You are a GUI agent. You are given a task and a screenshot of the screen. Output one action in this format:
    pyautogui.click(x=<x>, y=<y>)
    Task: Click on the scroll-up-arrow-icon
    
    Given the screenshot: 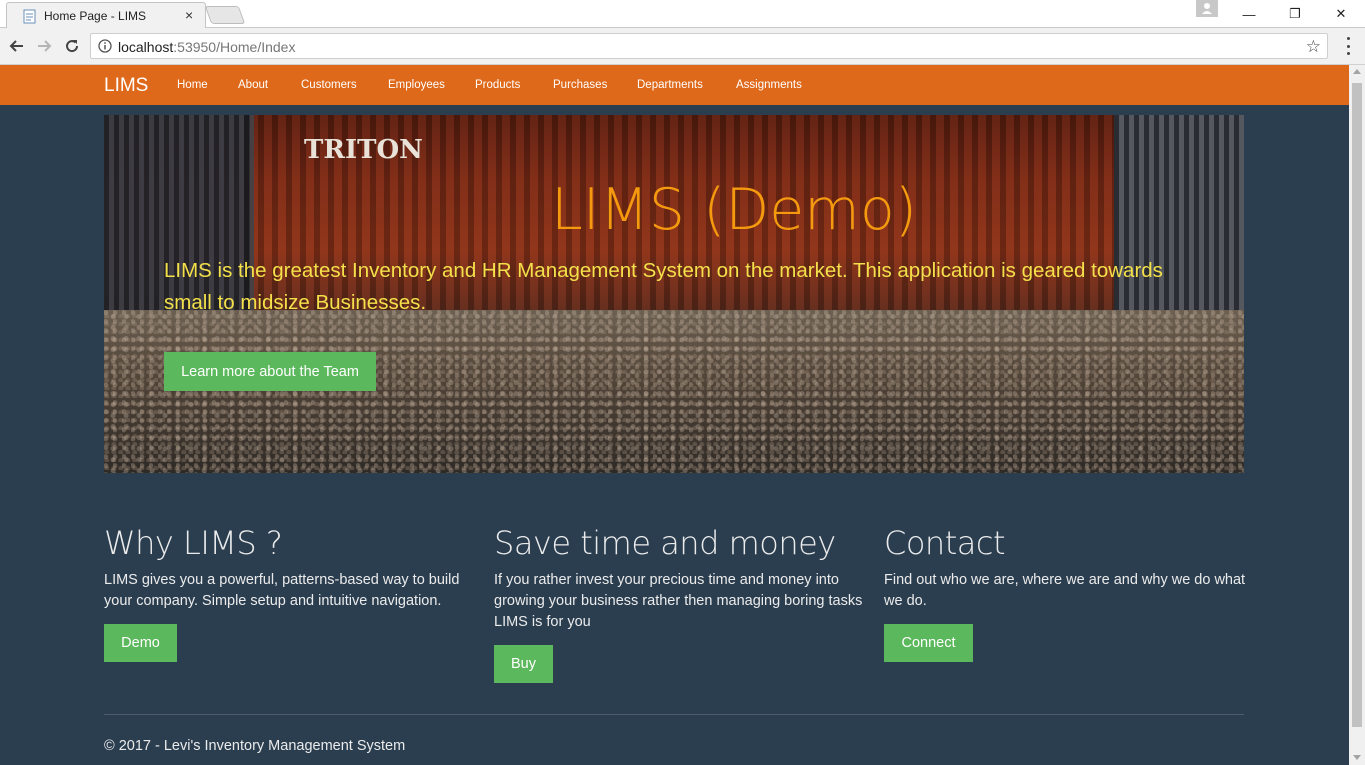 What is the action you would take?
    pyautogui.click(x=1357, y=71)
    